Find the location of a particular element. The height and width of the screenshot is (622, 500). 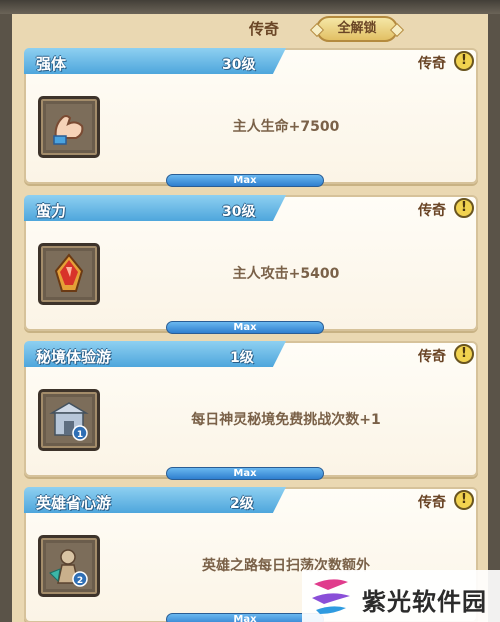

hero-flag-icon: 2 is located at coordinates (69, 566).